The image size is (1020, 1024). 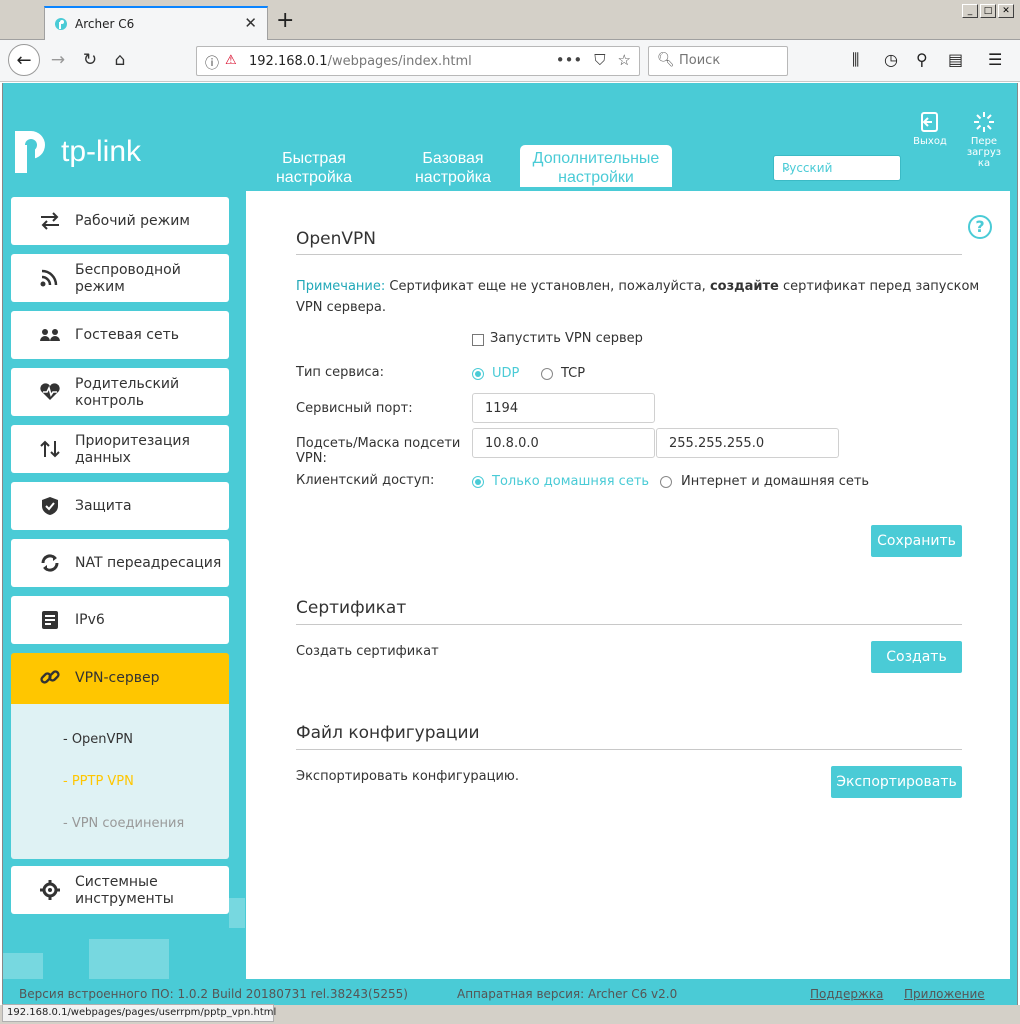 What do you see at coordinates (563, 443) in the screenshot?
I see `subnet-input: 10.8.0.0` at bounding box center [563, 443].